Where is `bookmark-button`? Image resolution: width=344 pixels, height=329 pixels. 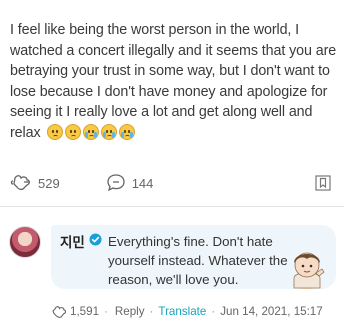
bookmark-button is located at coordinates (323, 185).